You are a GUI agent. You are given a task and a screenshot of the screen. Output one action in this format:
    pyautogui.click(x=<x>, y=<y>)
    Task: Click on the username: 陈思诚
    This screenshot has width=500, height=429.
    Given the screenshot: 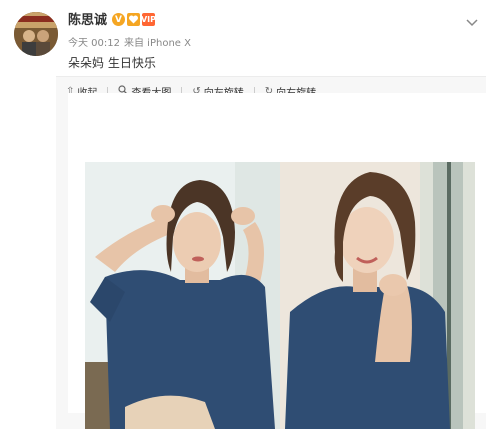 What is the action you would take?
    pyautogui.click(x=87, y=21)
    